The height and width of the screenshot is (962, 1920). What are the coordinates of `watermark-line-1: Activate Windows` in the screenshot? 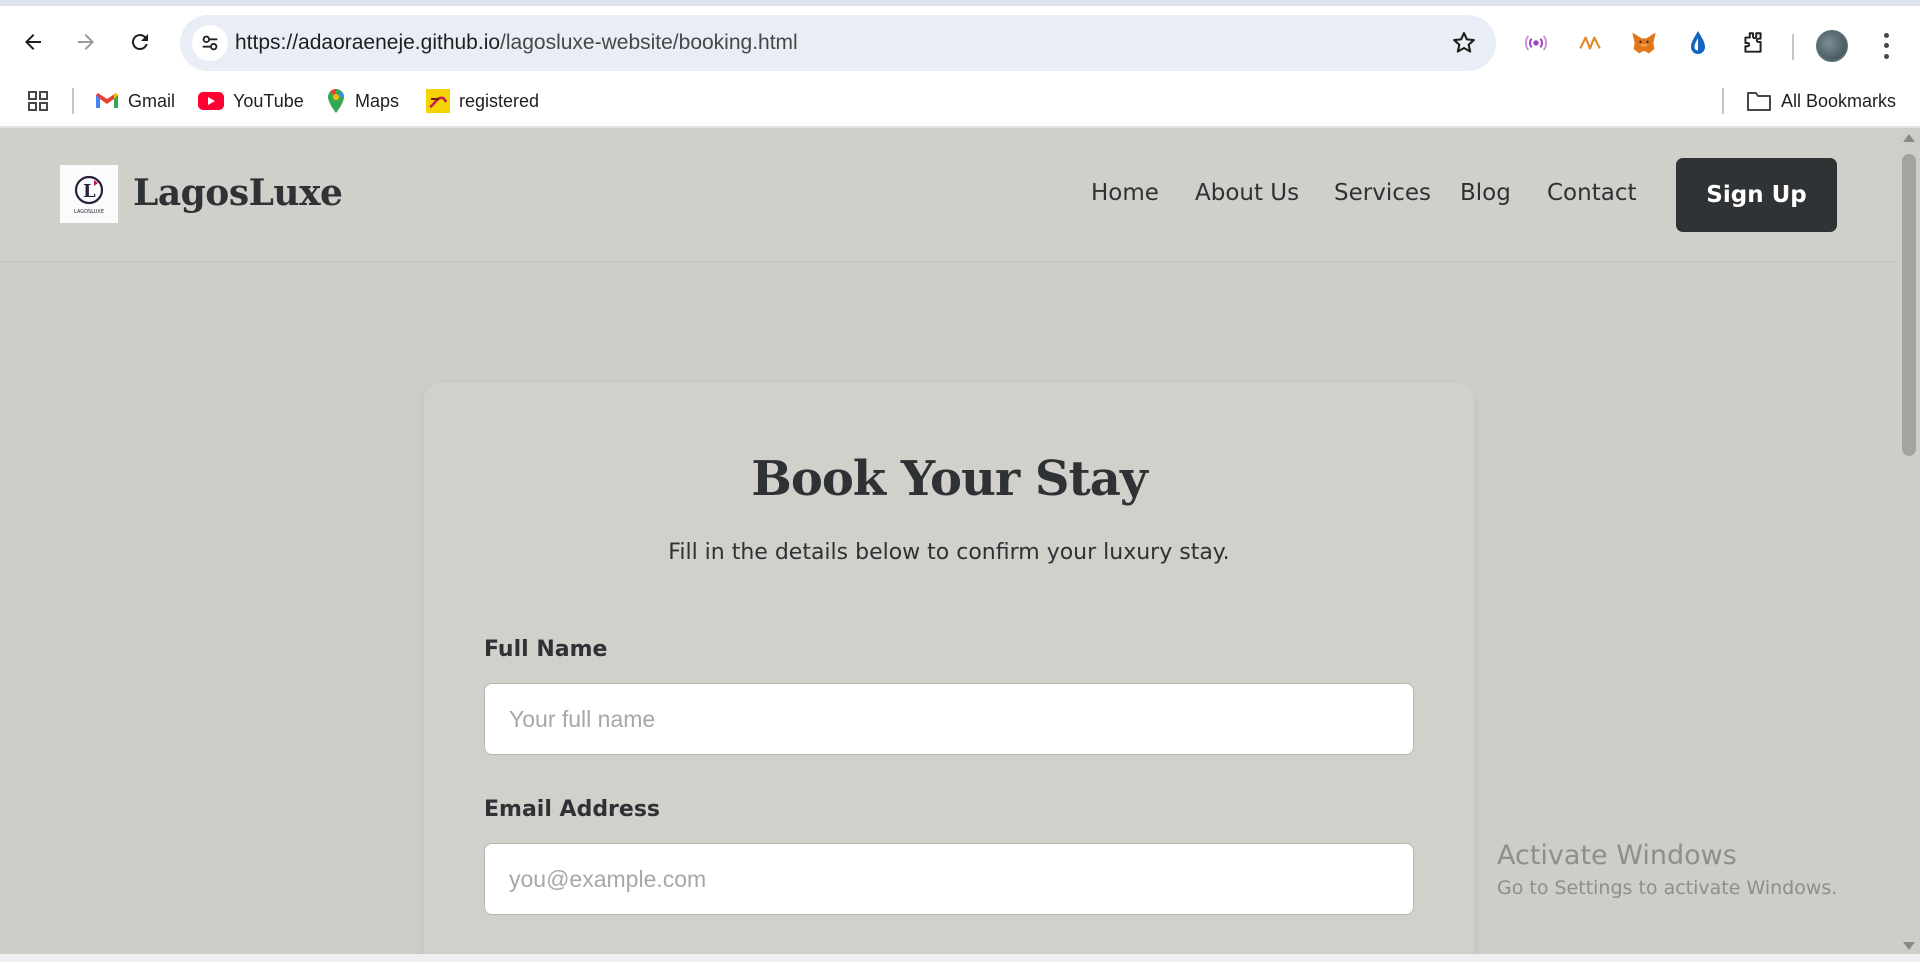 It's located at (1617, 855).